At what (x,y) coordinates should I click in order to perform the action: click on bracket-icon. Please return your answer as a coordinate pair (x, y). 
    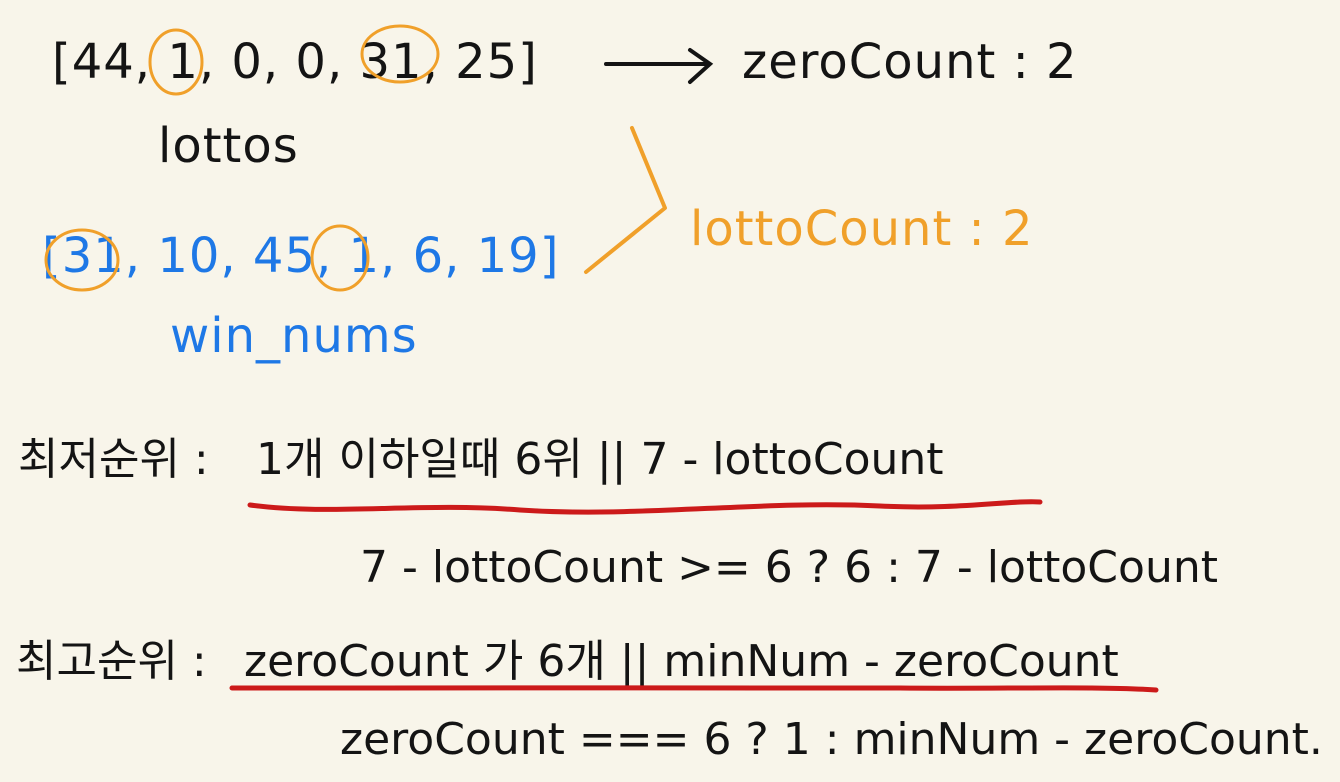
    Looking at the image, I should click on (625, 200).